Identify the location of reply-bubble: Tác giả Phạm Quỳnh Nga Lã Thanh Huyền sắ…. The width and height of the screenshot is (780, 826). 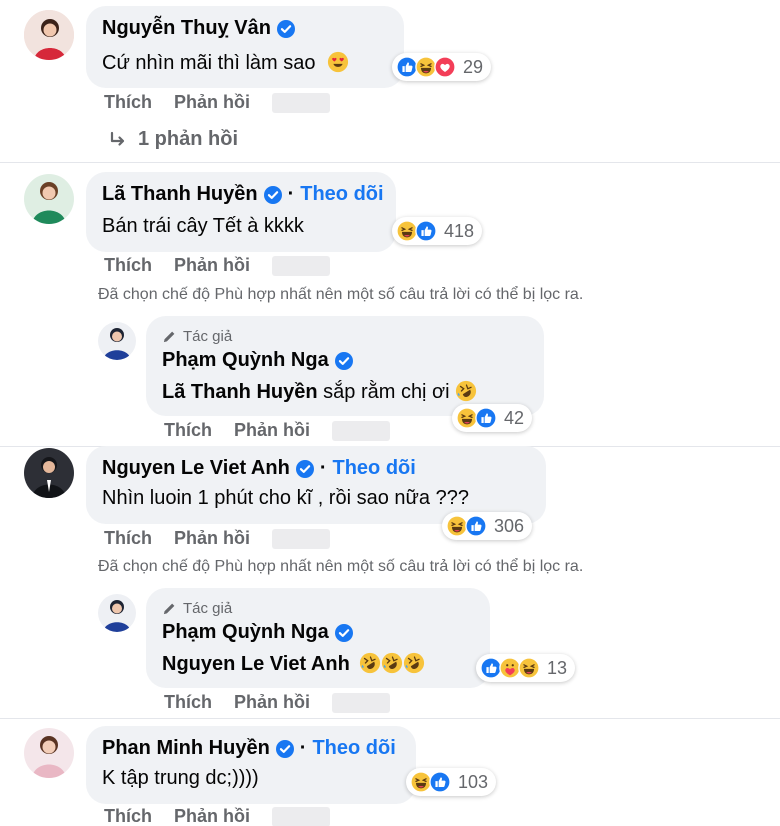
(345, 366).